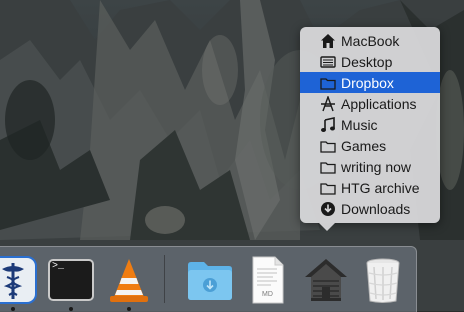  I want to click on menu-item-label: HTG archive, so click(380, 187).